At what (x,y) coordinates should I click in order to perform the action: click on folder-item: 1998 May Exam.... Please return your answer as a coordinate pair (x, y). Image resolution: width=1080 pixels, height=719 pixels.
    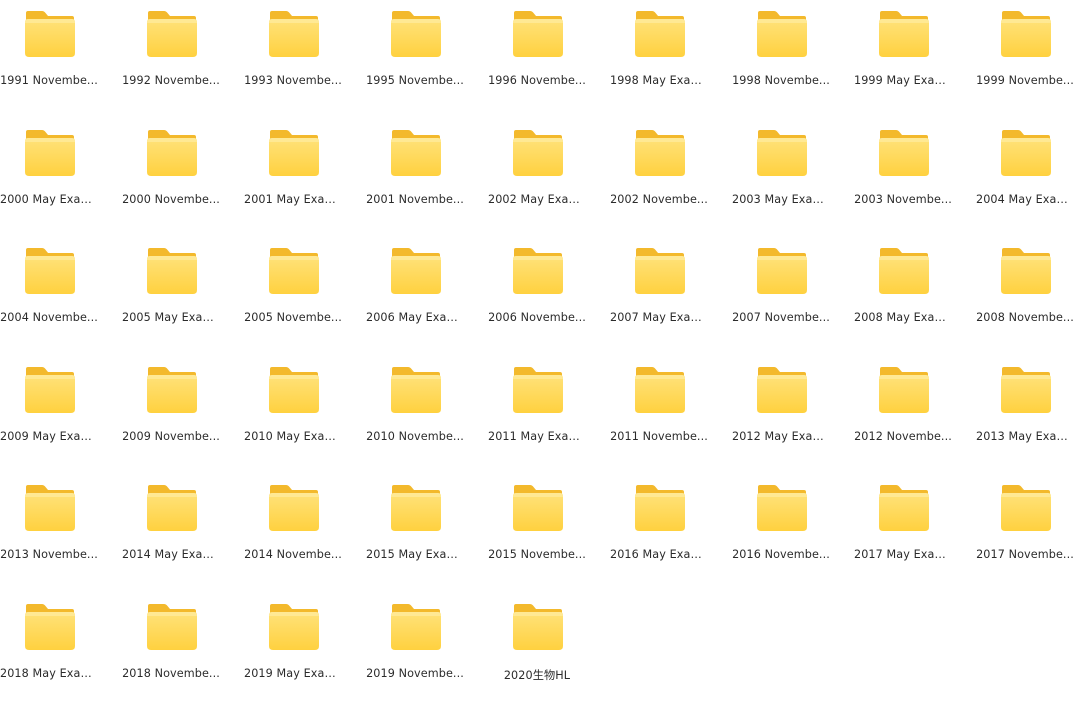
    Looking at the image, I should click on (659, 67).